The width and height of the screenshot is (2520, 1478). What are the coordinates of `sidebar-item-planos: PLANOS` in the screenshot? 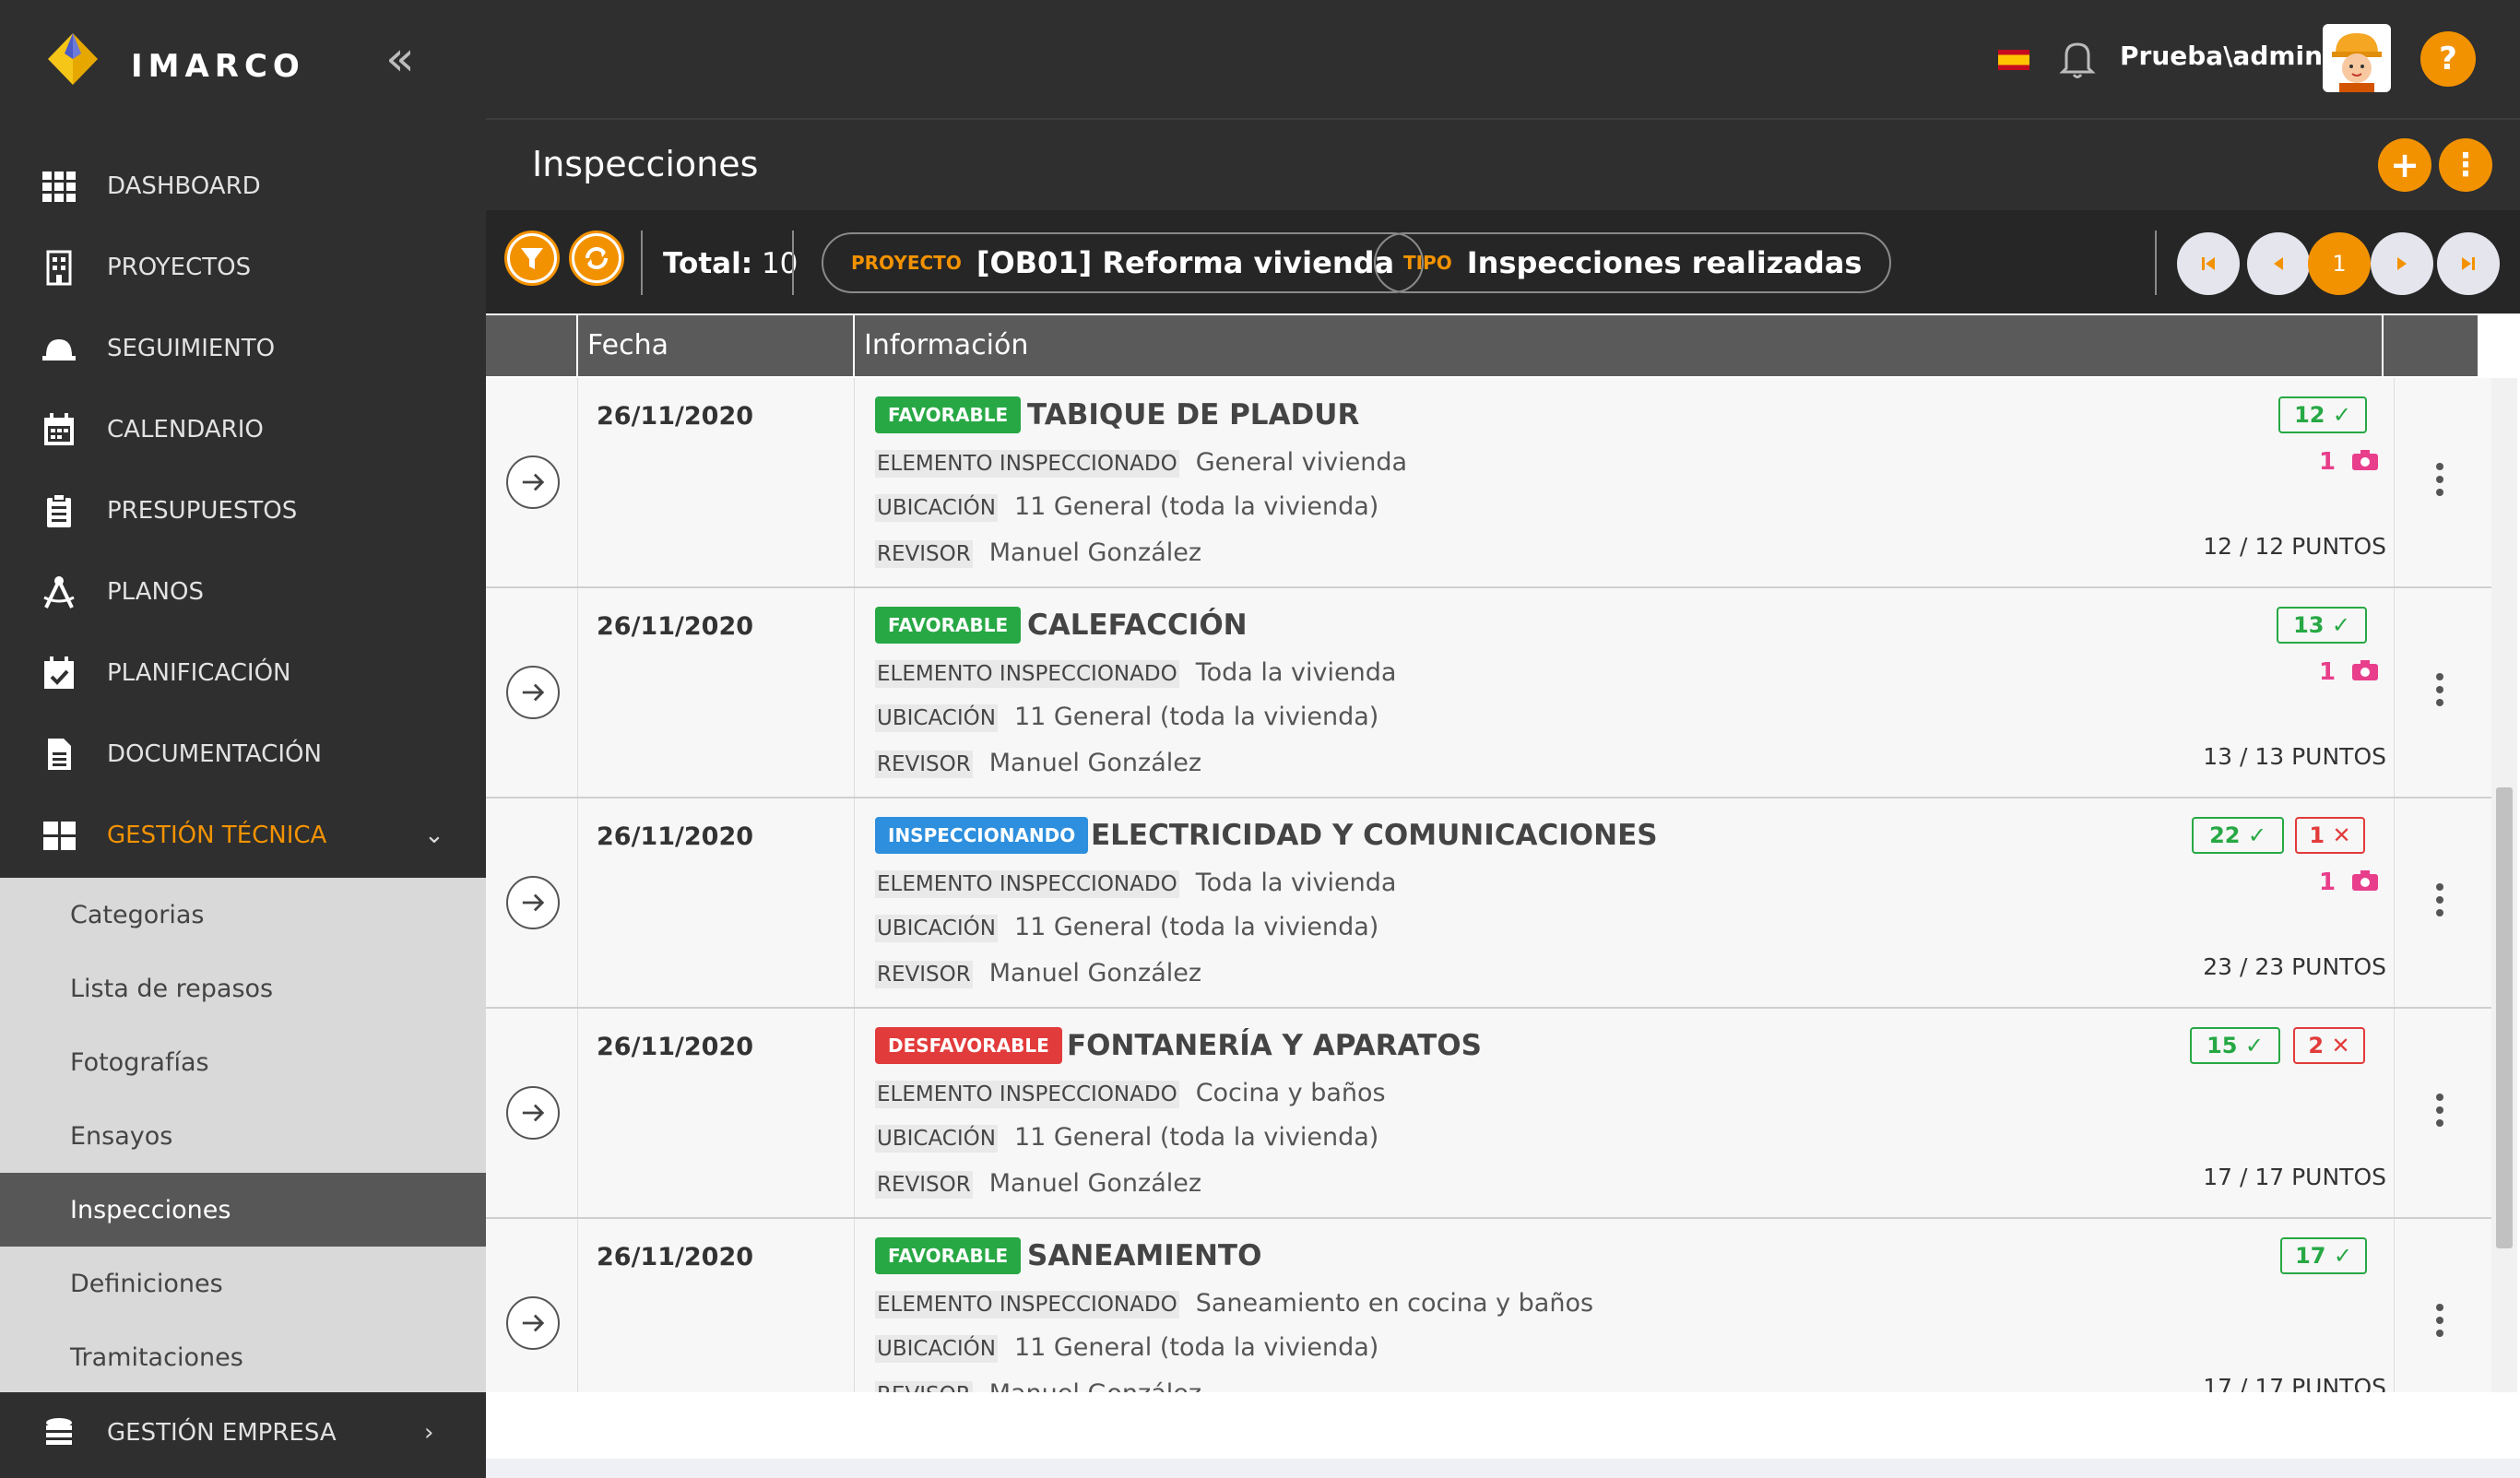 It's located at (243, 592).